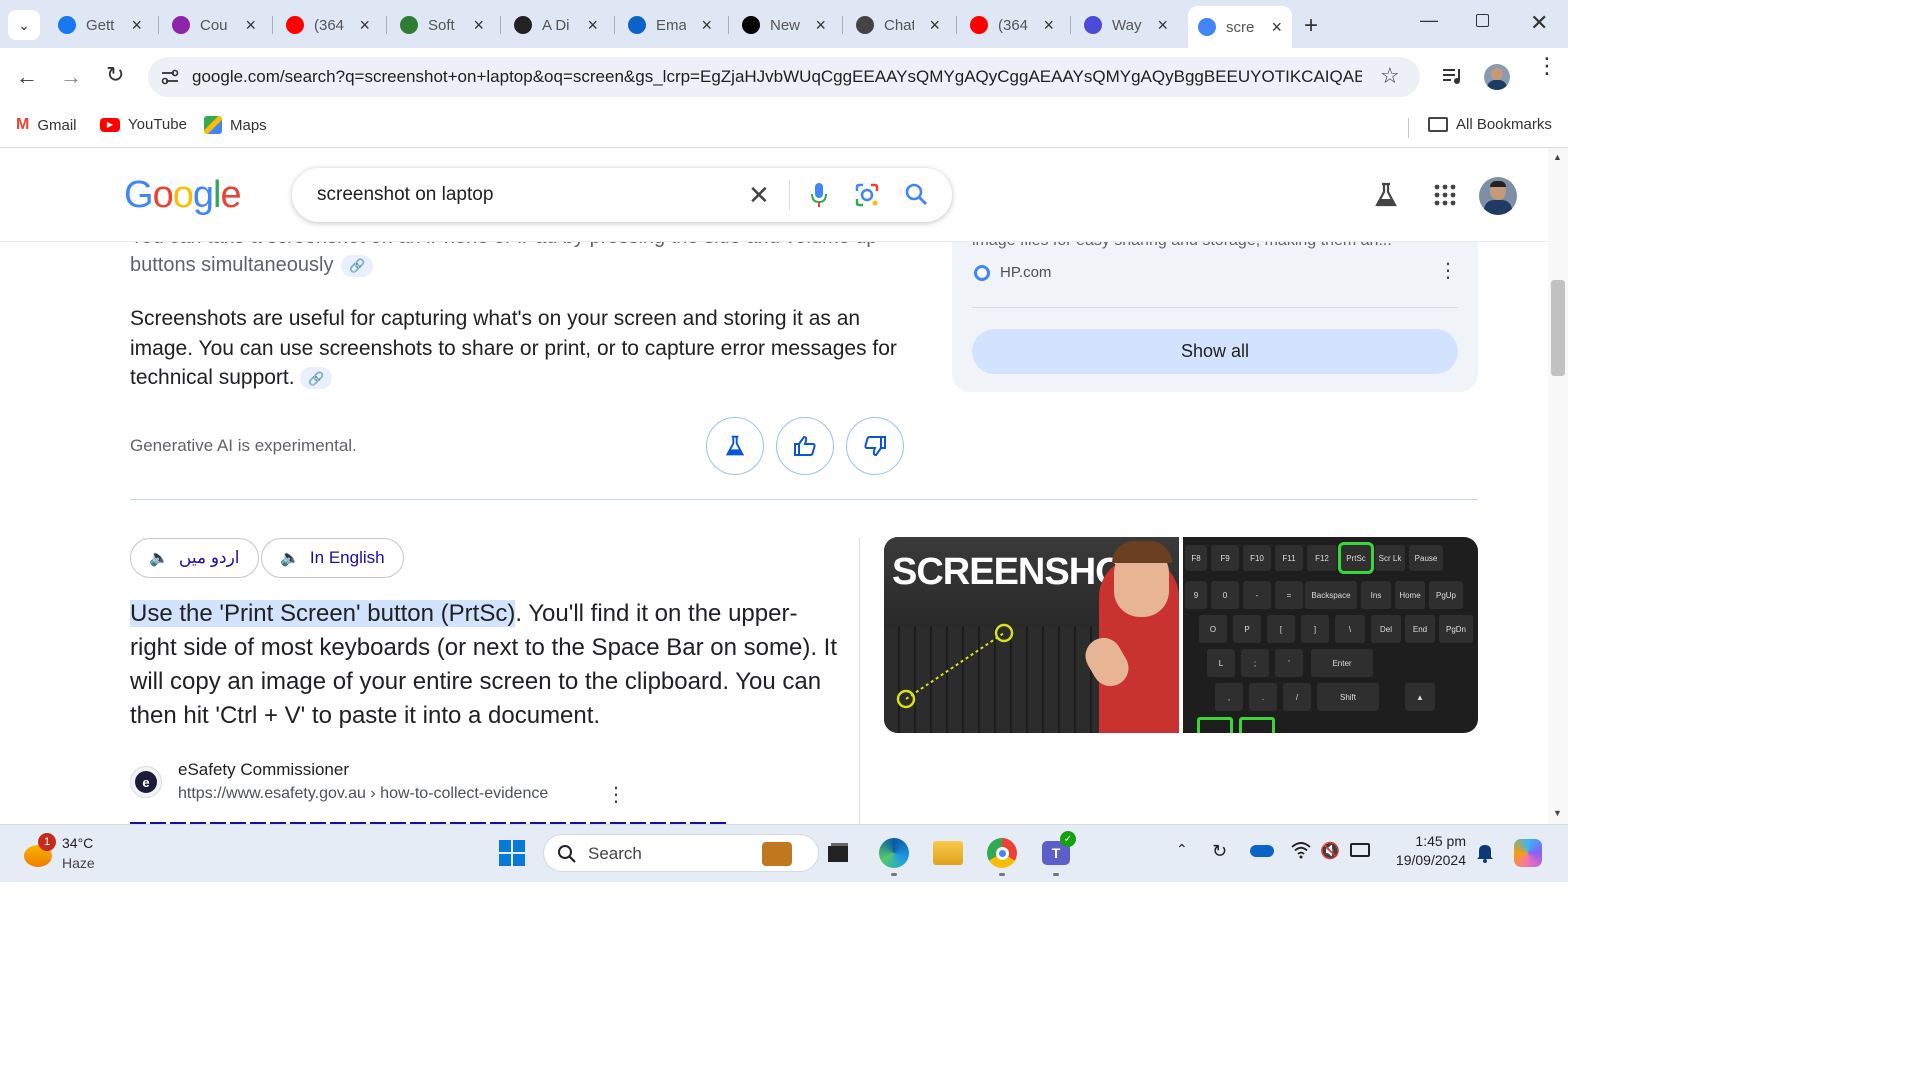 The image size is (1920, 1080). I want to click on scroll-up-arrow: ▲, so click(1557, 157).